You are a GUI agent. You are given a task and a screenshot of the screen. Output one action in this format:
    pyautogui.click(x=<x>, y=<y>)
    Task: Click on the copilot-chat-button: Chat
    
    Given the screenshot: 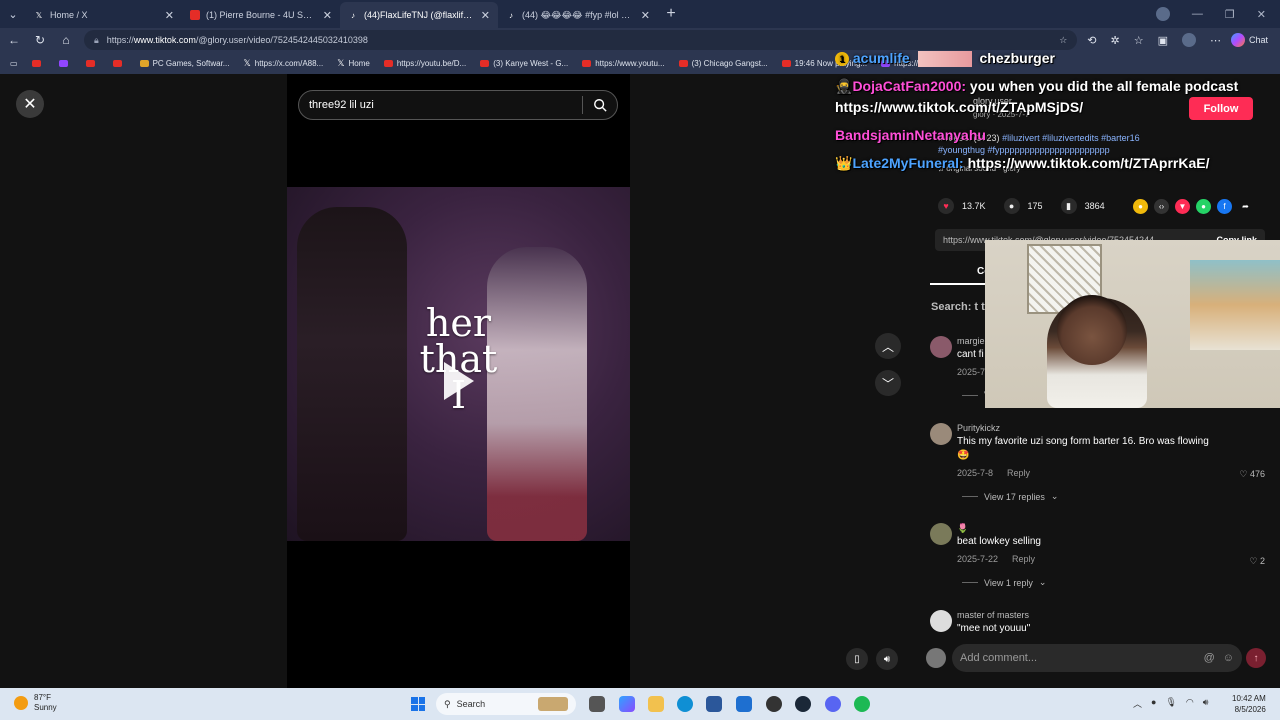 What is the action you would take?
    pyautogui.click(x=1252, y=40)
    